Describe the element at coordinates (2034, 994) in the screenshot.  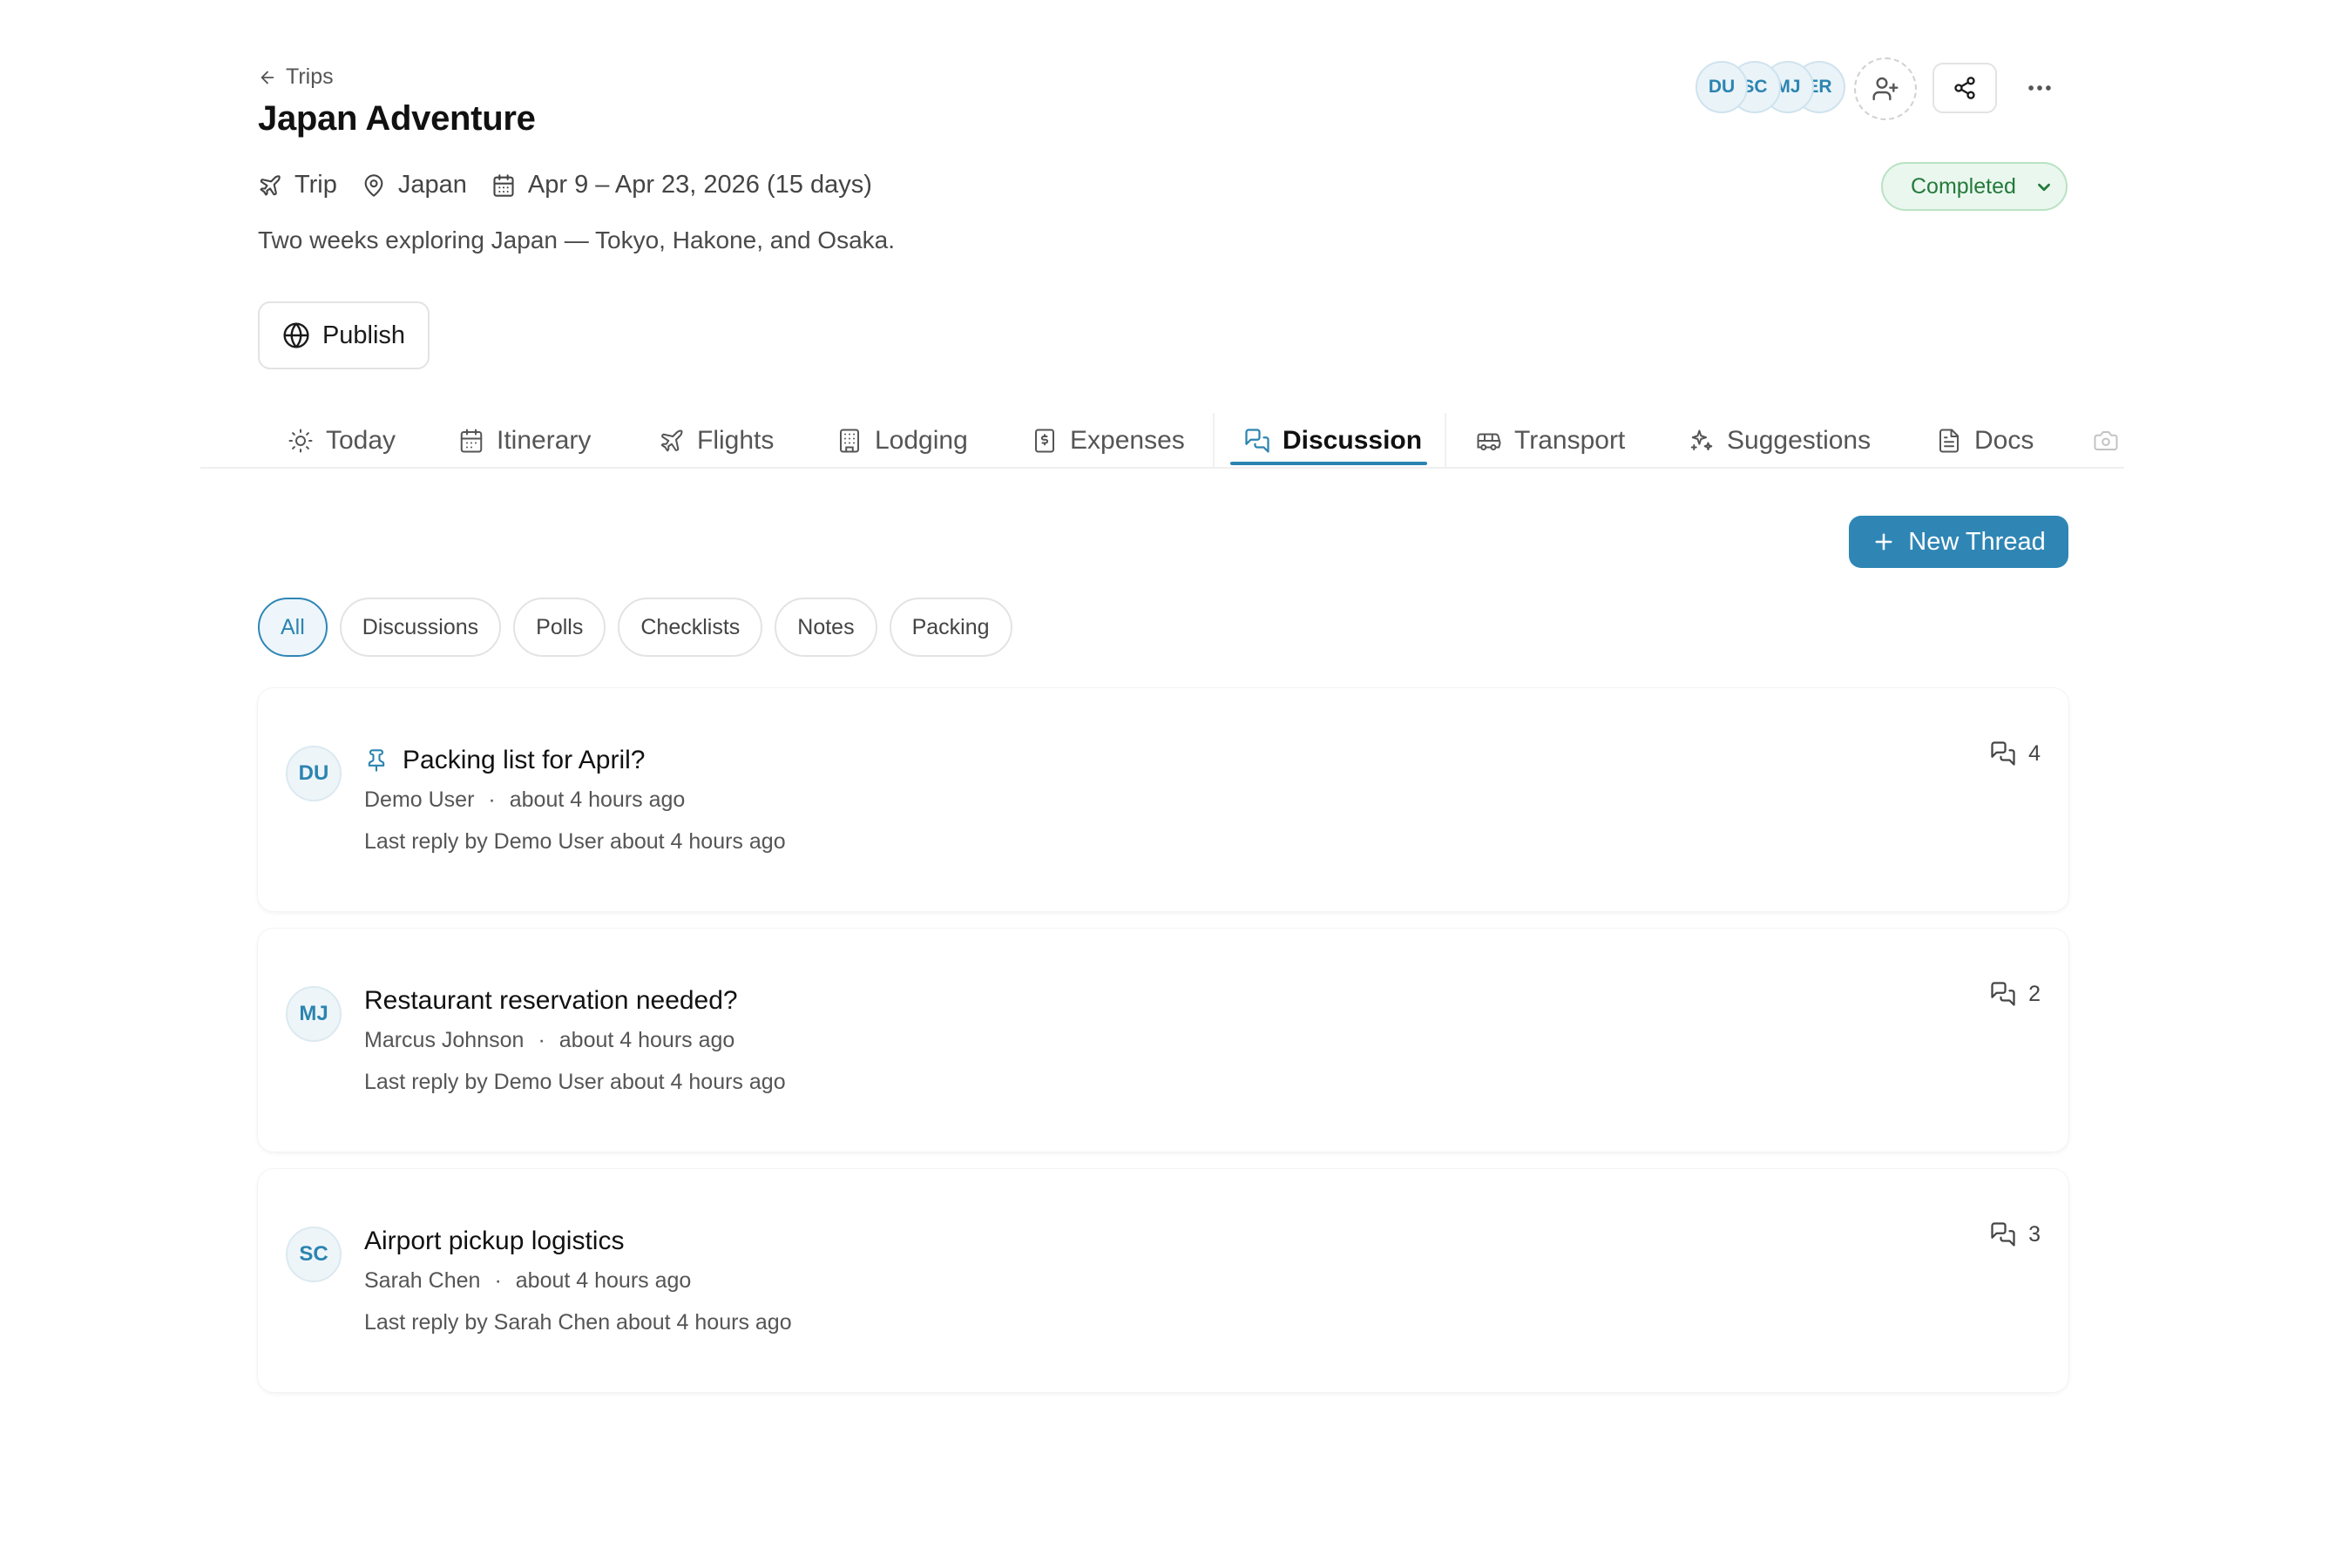
I see `reply-count-value: 2` at that location.